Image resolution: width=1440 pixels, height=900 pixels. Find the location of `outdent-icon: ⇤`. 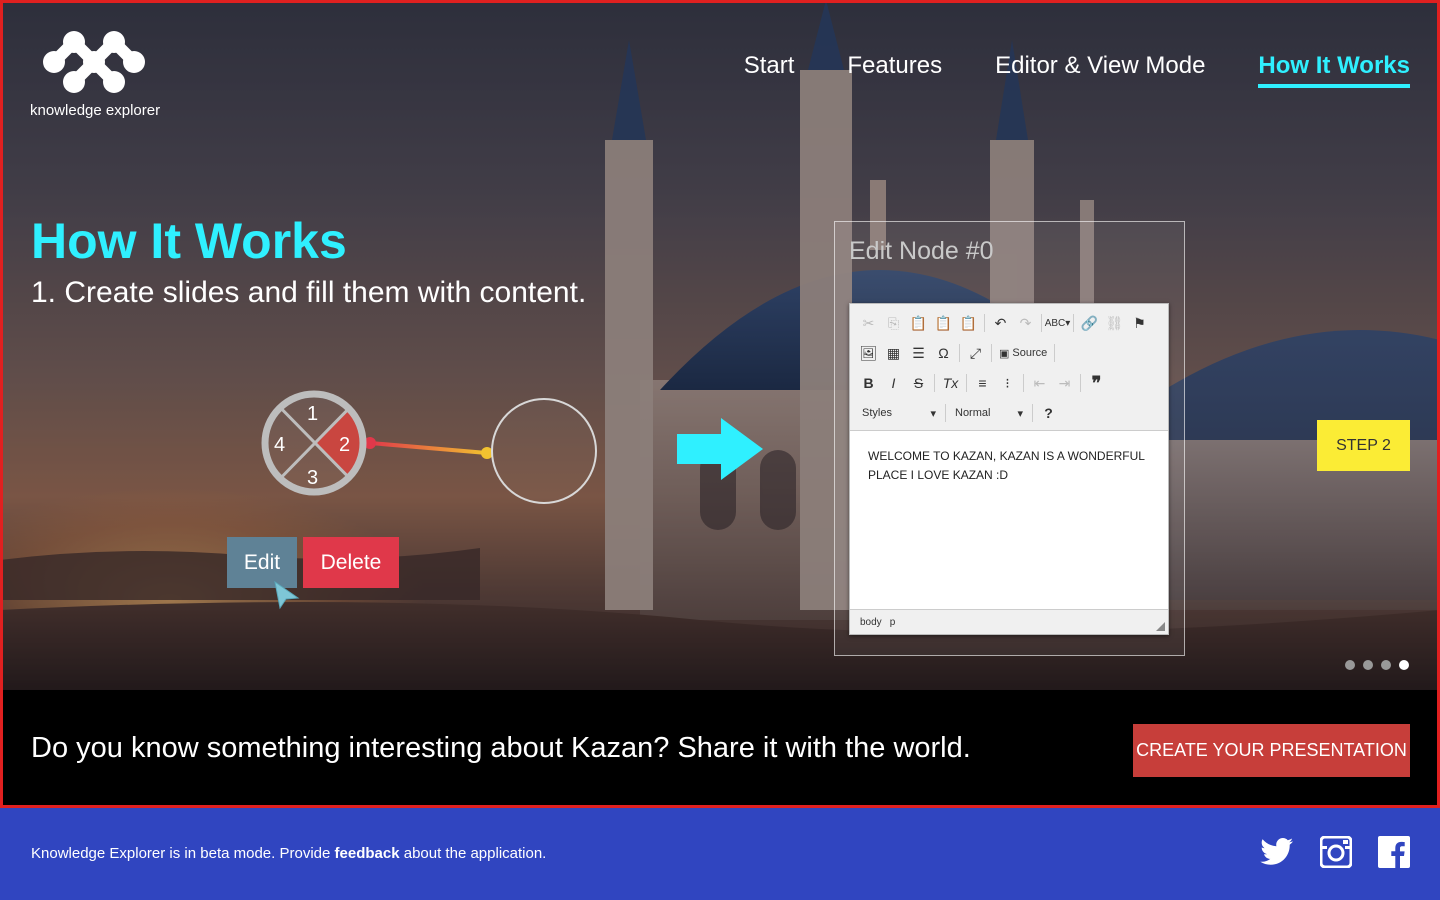

outdent-icon: ⇤ is located at coordinates (1039, 383).